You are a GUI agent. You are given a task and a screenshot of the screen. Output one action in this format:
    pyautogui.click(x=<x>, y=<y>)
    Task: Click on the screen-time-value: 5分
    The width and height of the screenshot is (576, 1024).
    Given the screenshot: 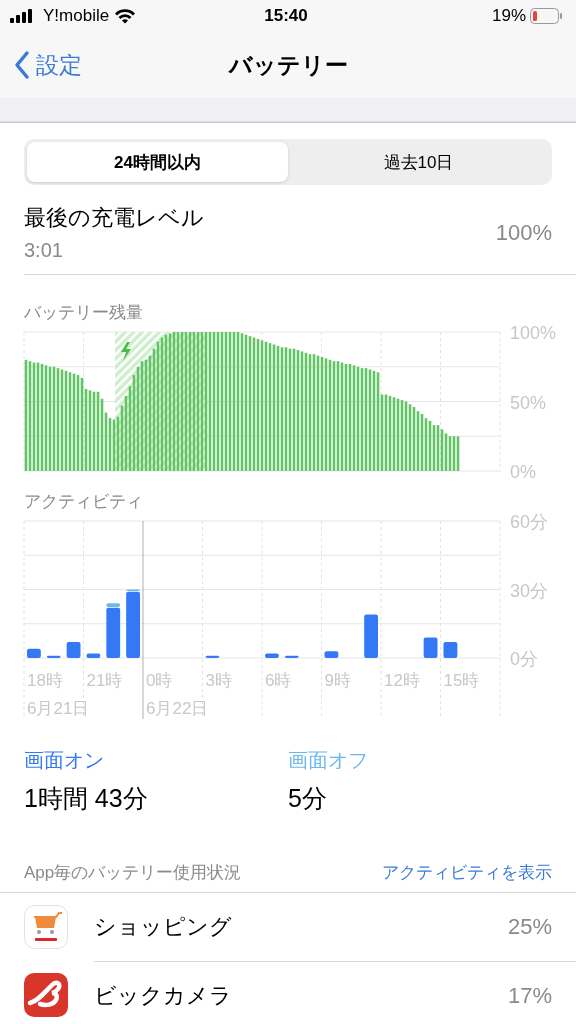 What is the action you would take?
    pyautogui.click(x=308, y=798)
    